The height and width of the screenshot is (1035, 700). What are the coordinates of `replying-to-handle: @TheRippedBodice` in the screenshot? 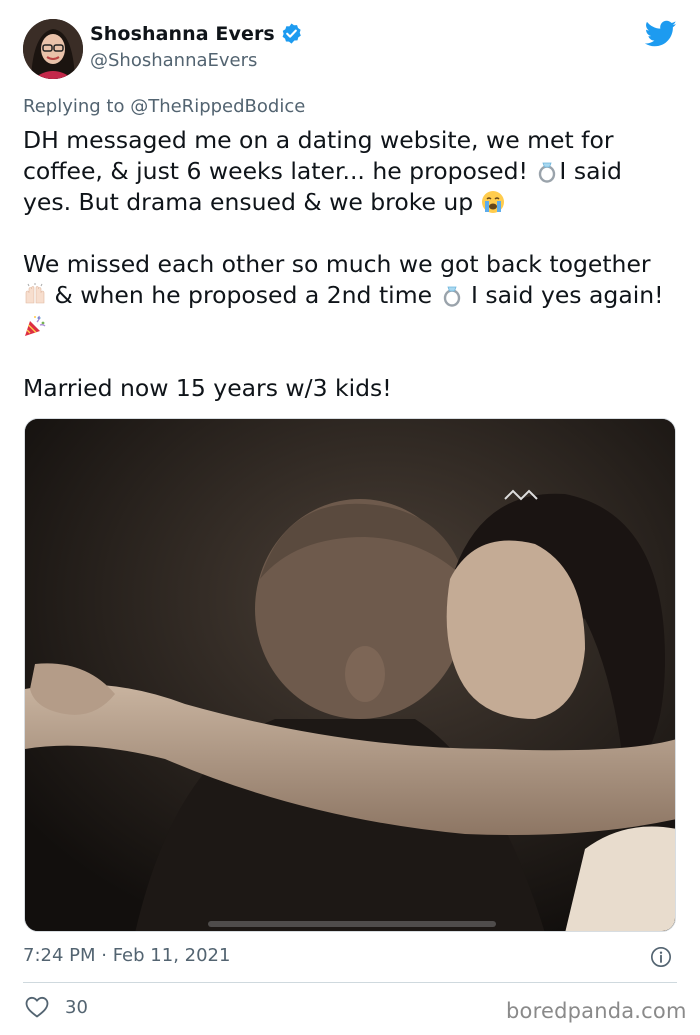 It's located at (217, 106).